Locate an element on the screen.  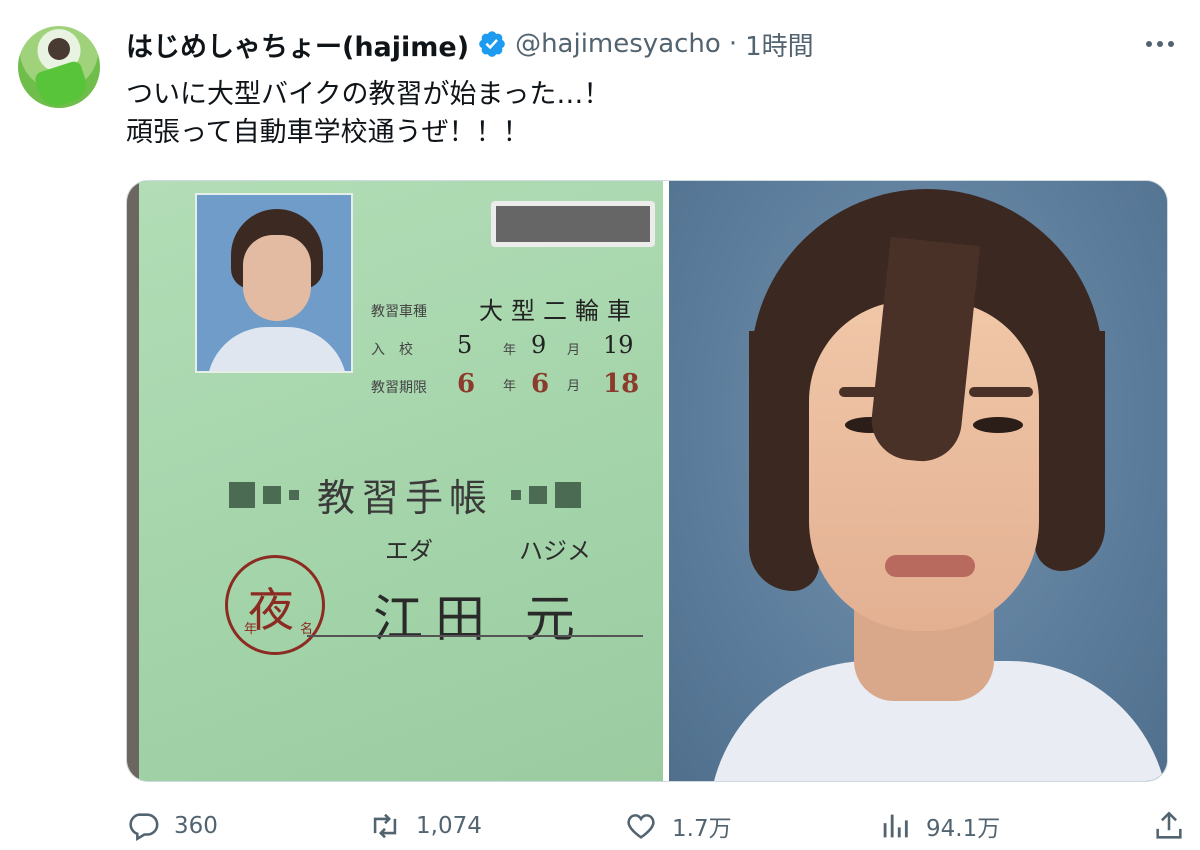
enroll-row: 入 校 5 年 9 月 19 is located at coordinates (516, 351).